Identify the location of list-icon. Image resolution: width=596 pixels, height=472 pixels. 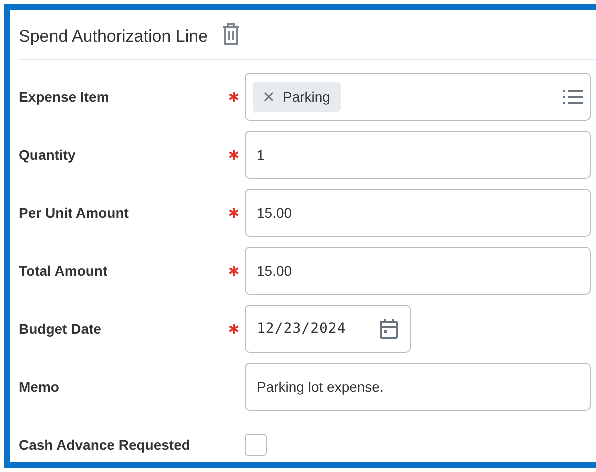
(573, 97).